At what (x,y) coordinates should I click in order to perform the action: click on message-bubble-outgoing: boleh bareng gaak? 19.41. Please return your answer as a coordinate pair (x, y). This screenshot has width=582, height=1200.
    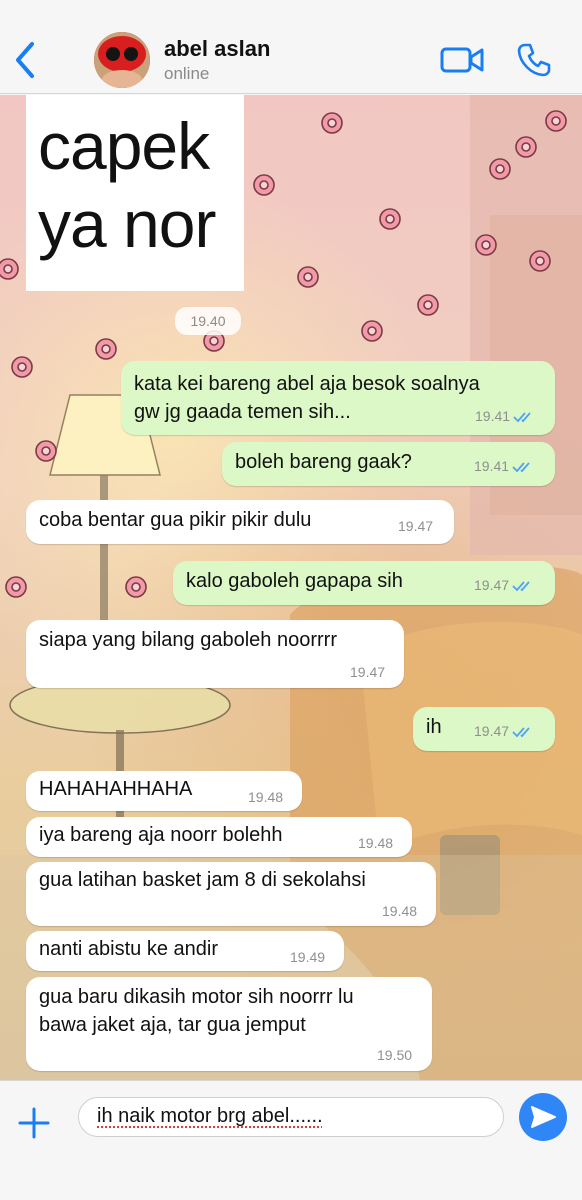
    Looking at the image, I should click on (388, 464).